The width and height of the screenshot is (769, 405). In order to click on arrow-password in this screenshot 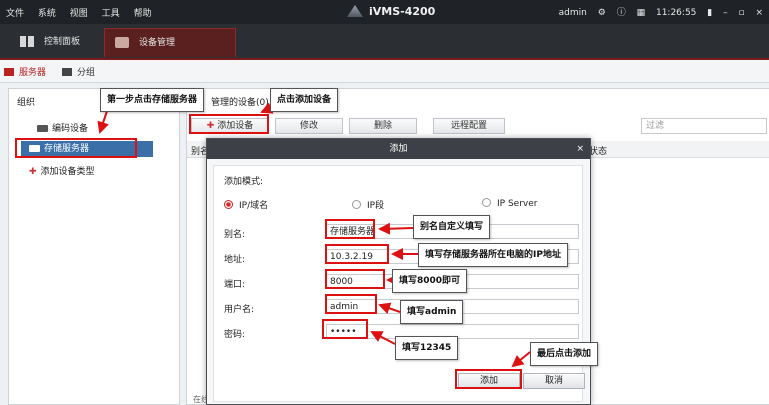, I will do `click(383, 338)`.